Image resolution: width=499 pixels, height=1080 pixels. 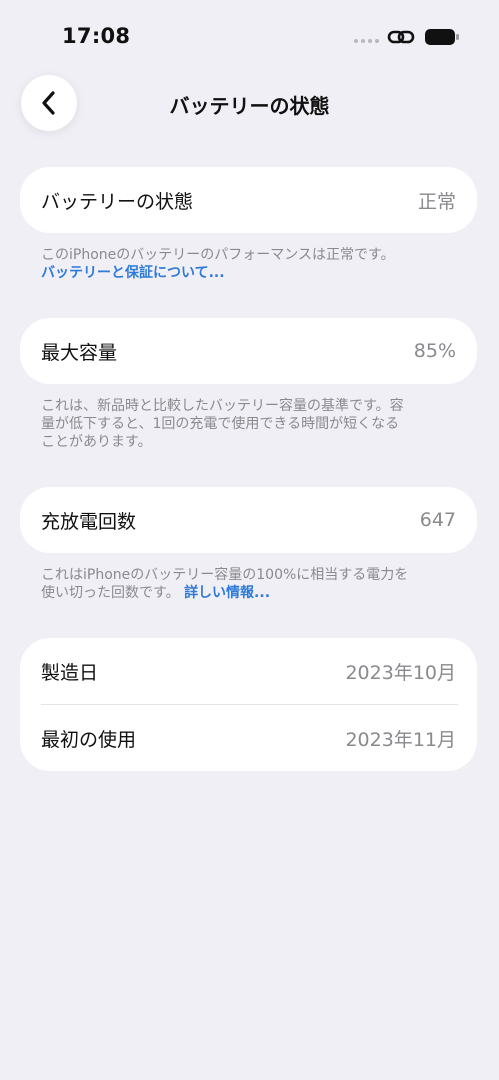 I want to click on manufacture-date-label: 製造日, so click(x=70, y=672).